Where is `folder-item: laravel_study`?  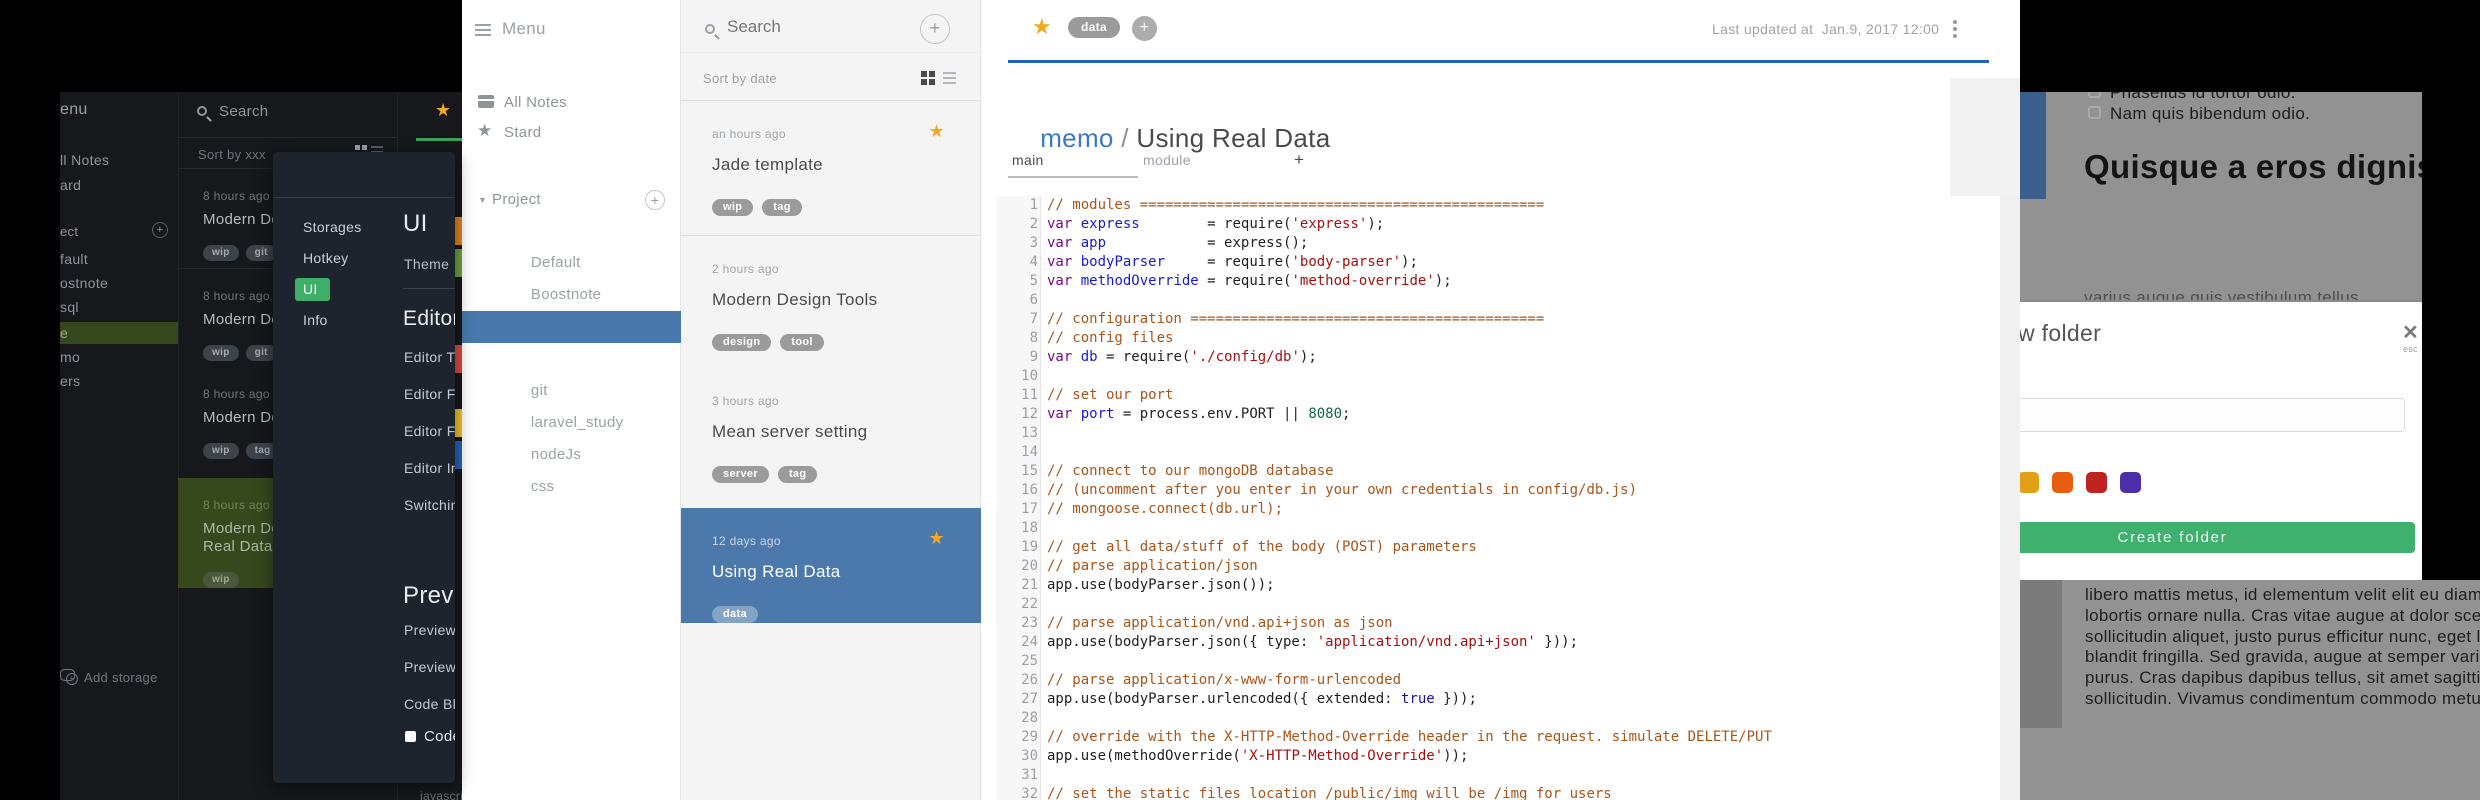
folder-item: laravel_study is located at coordinates (571, 403).